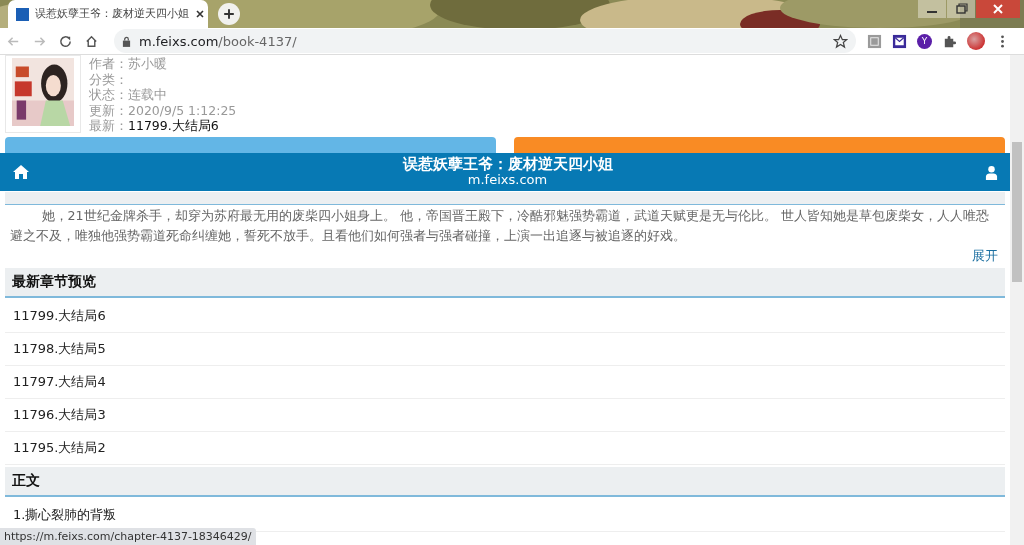  Describe the element at coordinates (505, 448) in the screenshot. I see `chapter-link: 11795.大结局2` at that location.